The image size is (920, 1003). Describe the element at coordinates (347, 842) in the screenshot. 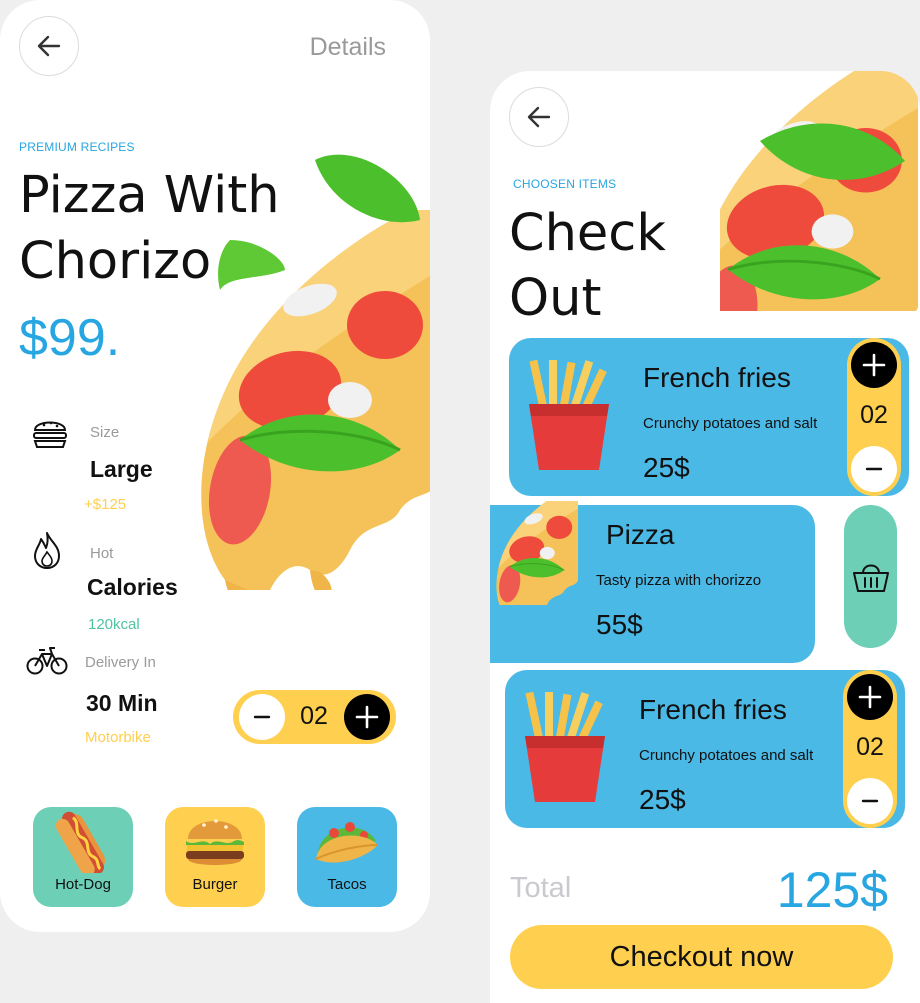

I see `taco-icon` at that location.